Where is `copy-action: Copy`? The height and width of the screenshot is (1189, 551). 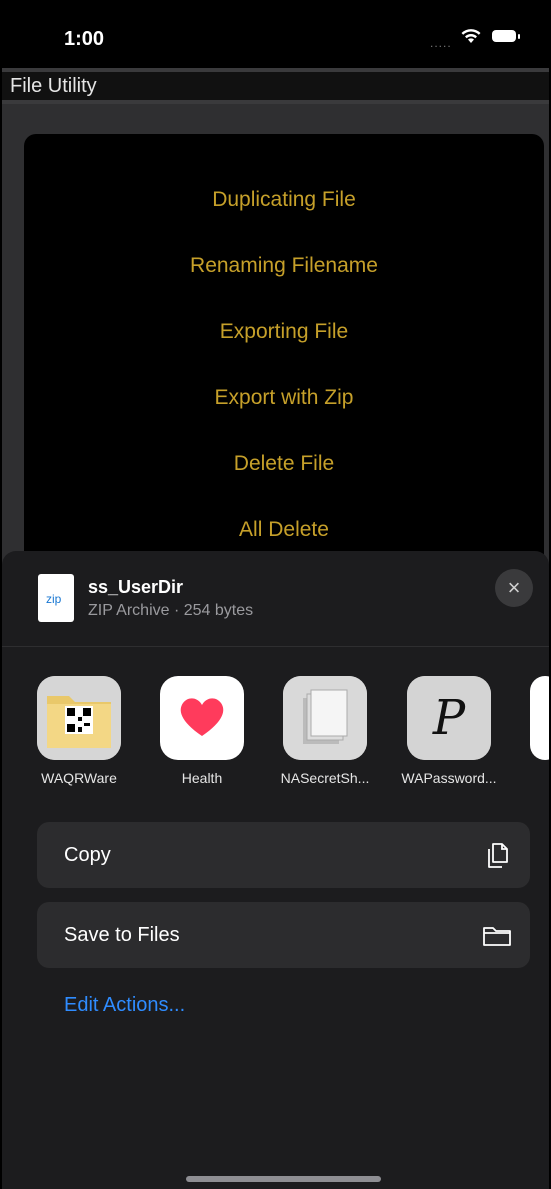 copy-action: Copy is located at coordinates (283, 855).